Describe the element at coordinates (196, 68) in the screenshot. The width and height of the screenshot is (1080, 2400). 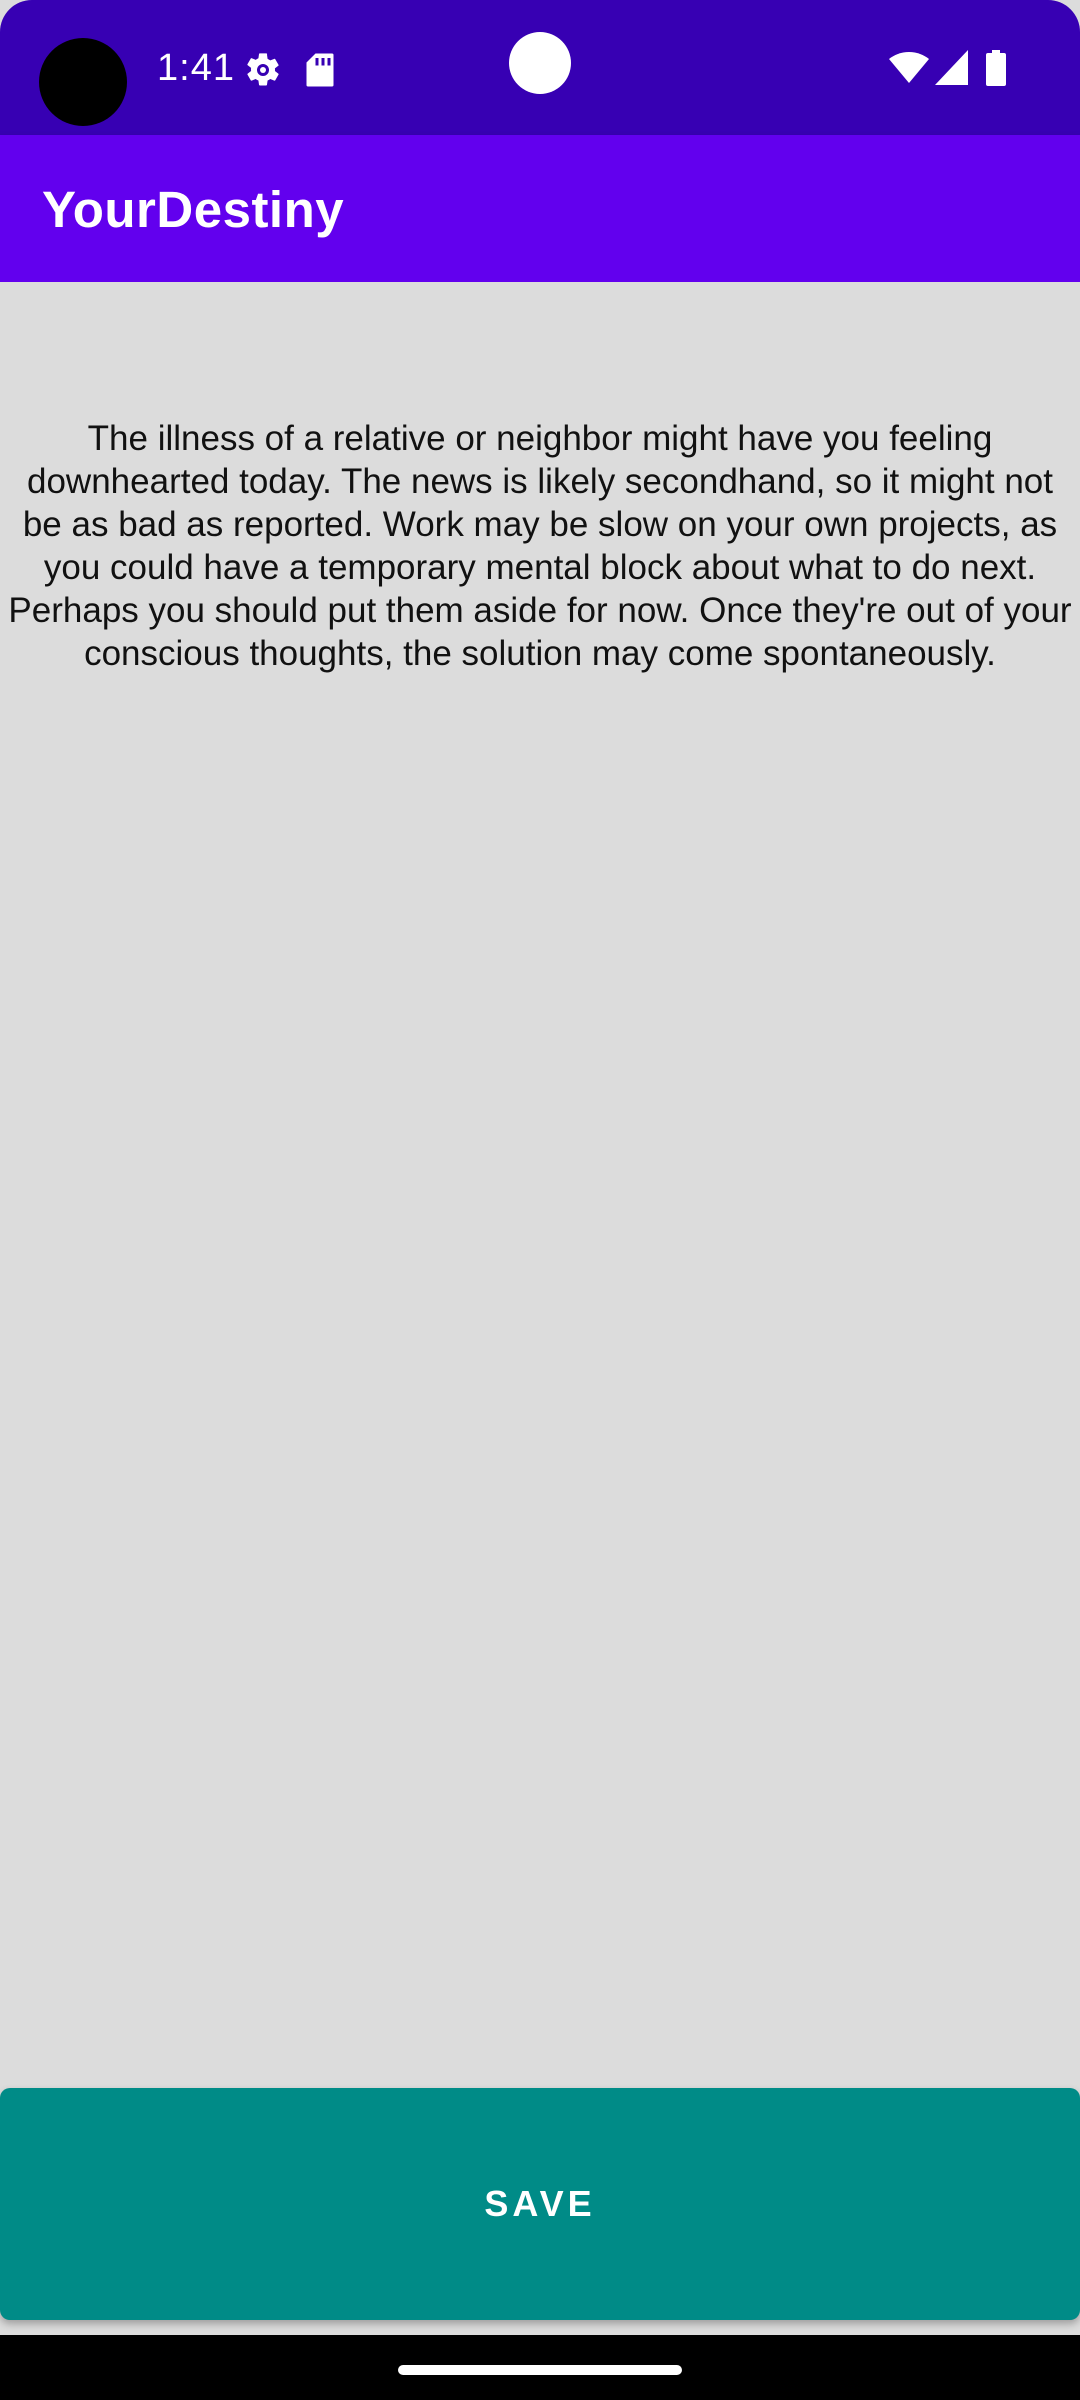
I see `status-time: 1:41` at that location.